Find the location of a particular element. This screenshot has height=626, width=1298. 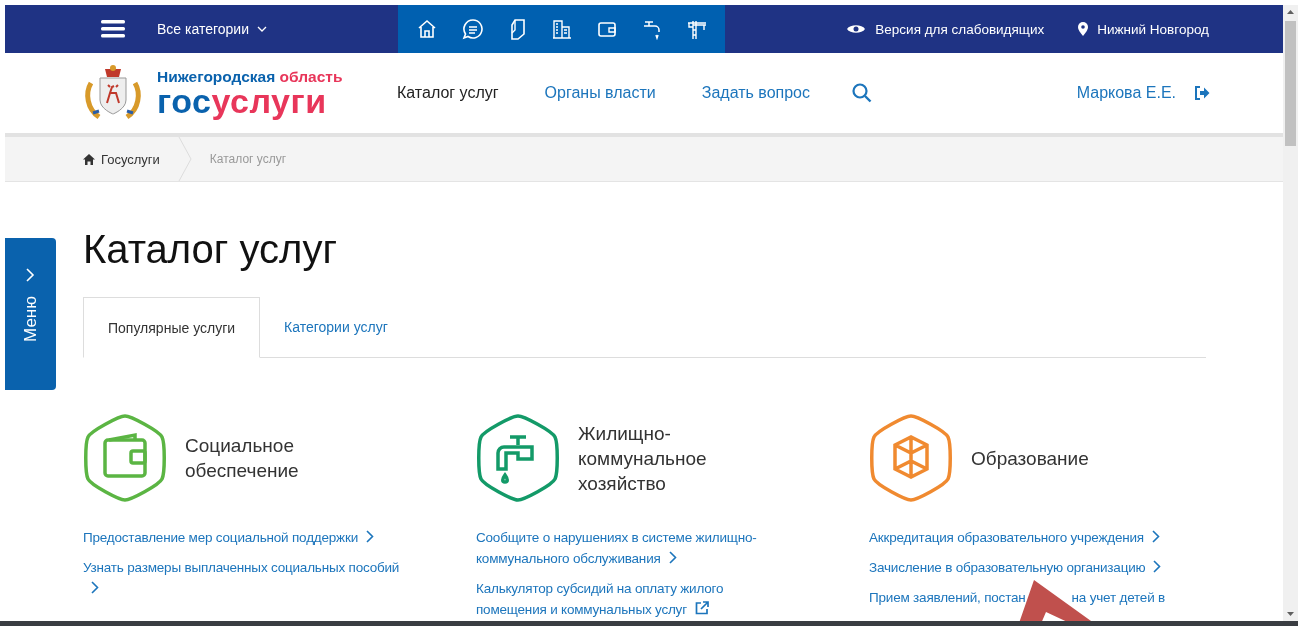

side-menu-tab: Меню is located at coordinates (30, 314).